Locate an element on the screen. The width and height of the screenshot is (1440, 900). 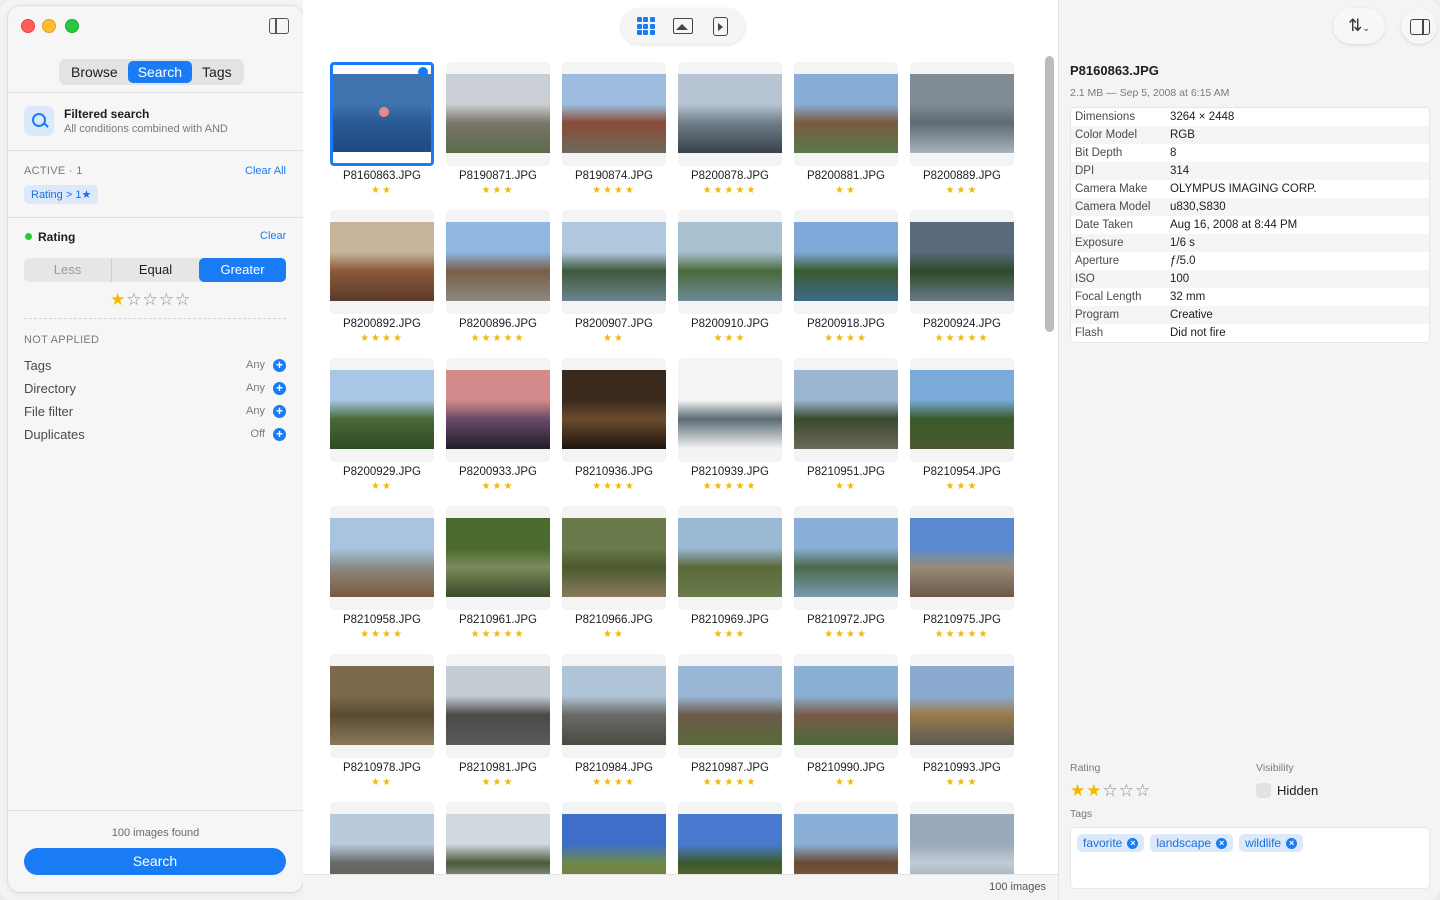
thumbnail-item: P8200910.JPG ★★★ is located at coordinates (730, 277).